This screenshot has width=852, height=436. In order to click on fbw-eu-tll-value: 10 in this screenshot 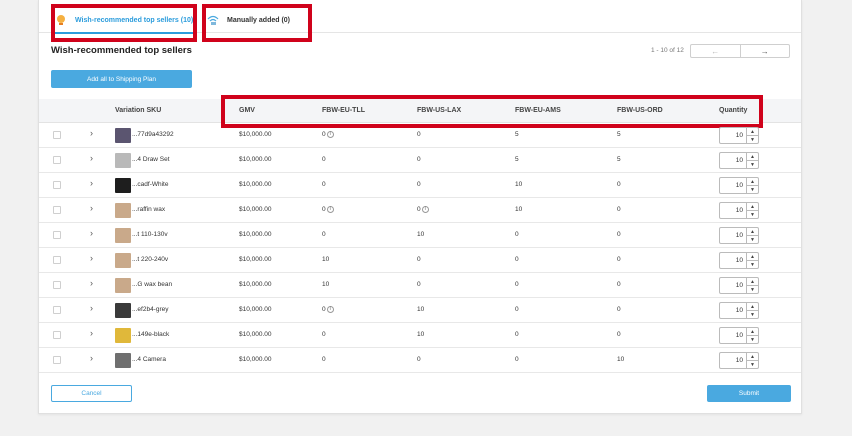, I will do `click(325, 284)`.